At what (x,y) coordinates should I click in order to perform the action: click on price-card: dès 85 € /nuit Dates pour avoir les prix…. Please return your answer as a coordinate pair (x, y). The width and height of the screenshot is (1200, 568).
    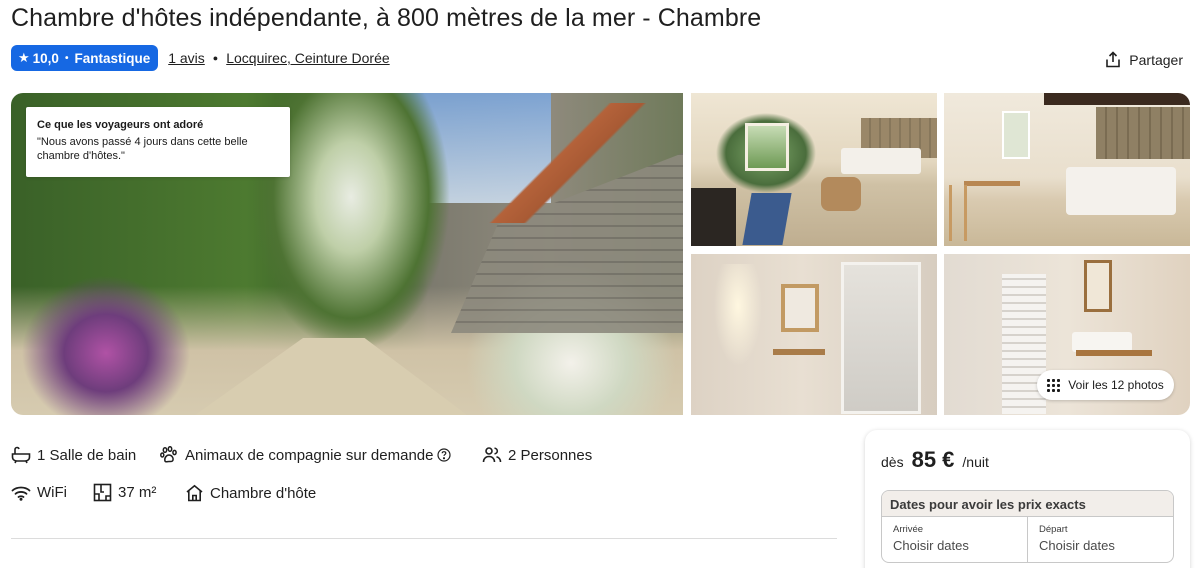
    Looking at the image, I should click on (1027, 499).